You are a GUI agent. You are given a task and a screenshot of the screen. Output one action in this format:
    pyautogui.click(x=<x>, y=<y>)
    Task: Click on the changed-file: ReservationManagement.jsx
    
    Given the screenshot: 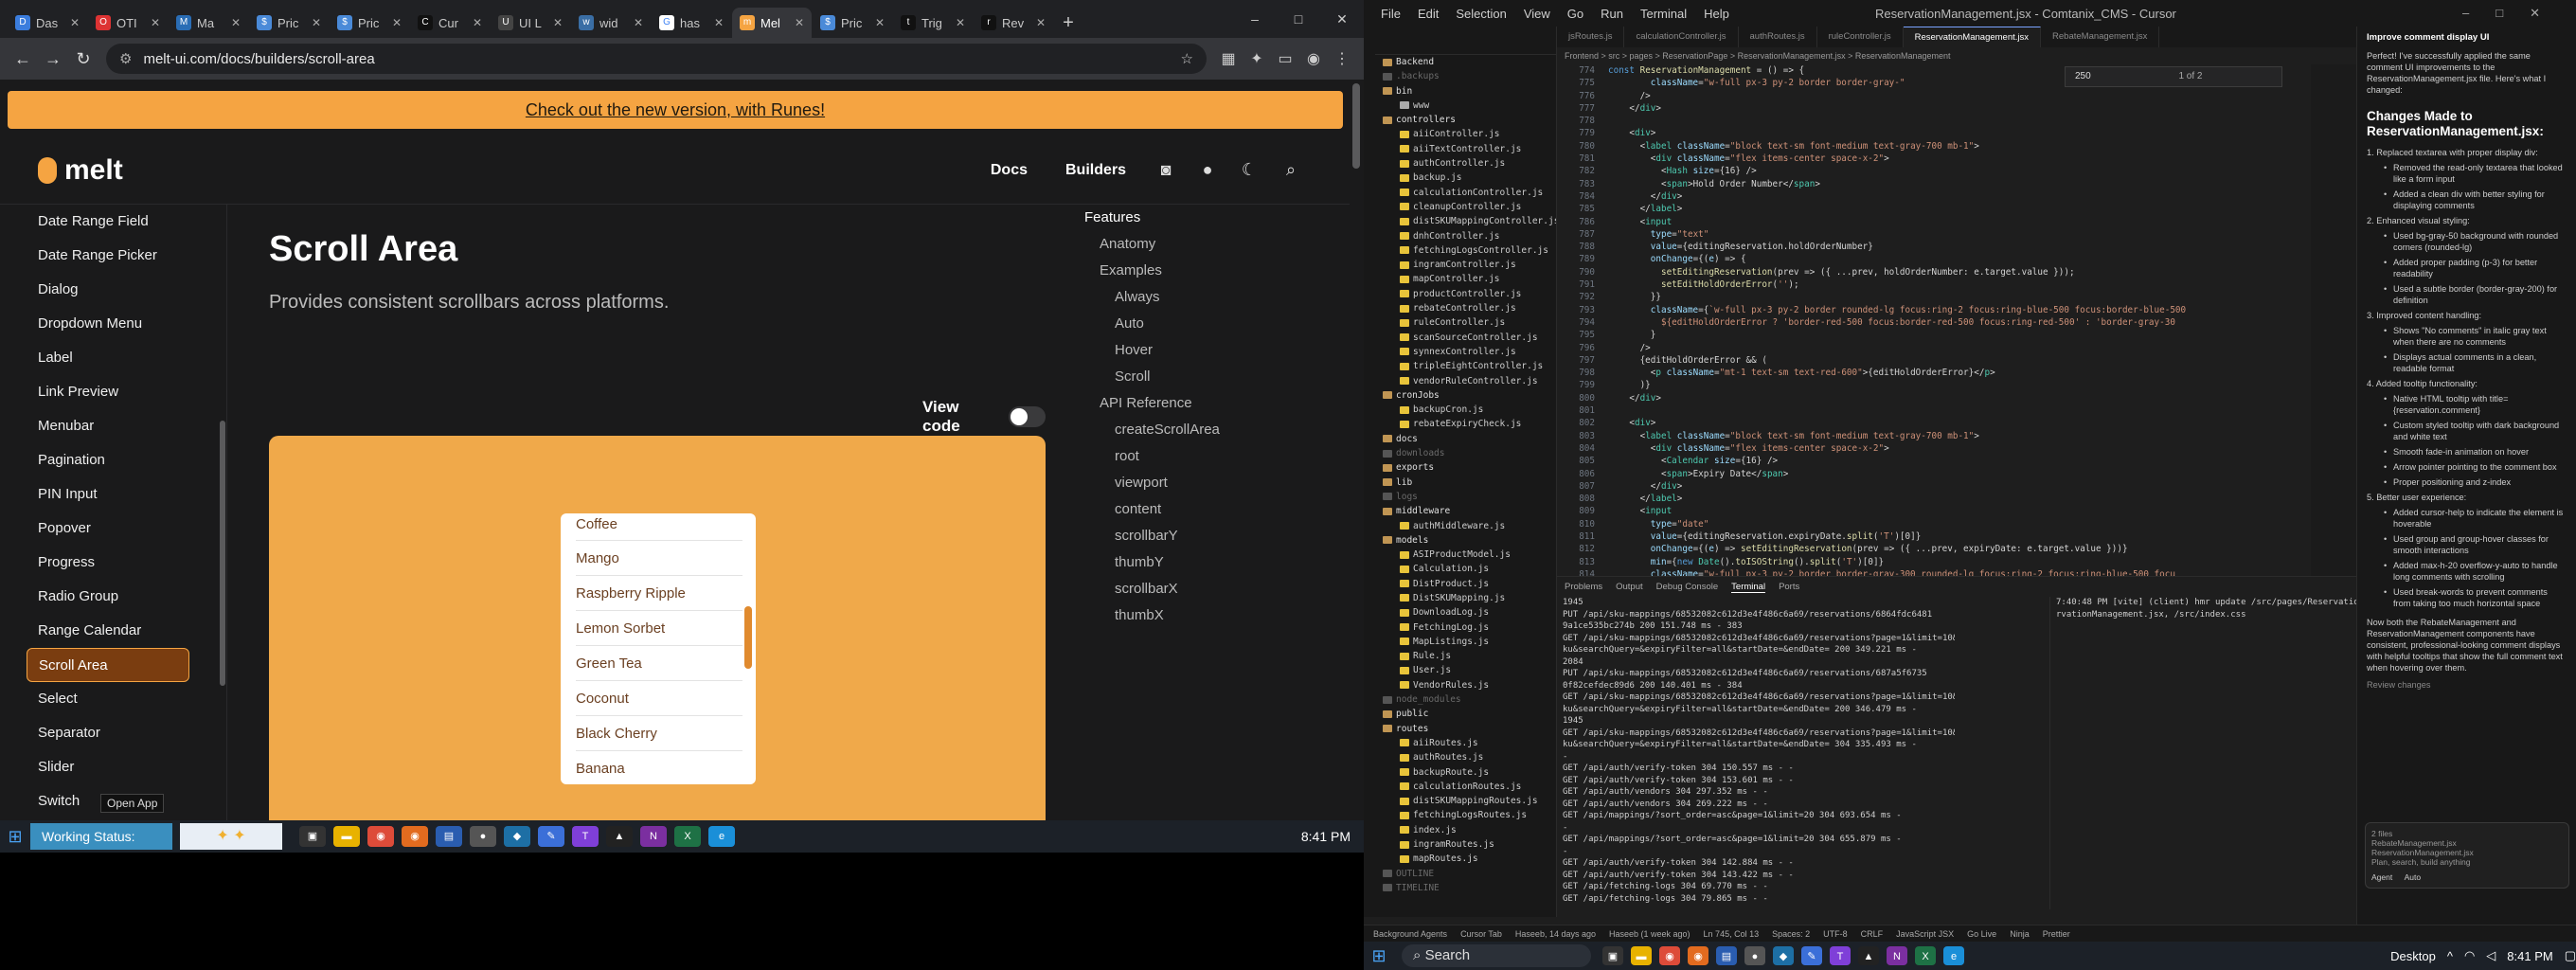 What is the action you would take?
    pyautogui.click(x=2467, y=852)
    